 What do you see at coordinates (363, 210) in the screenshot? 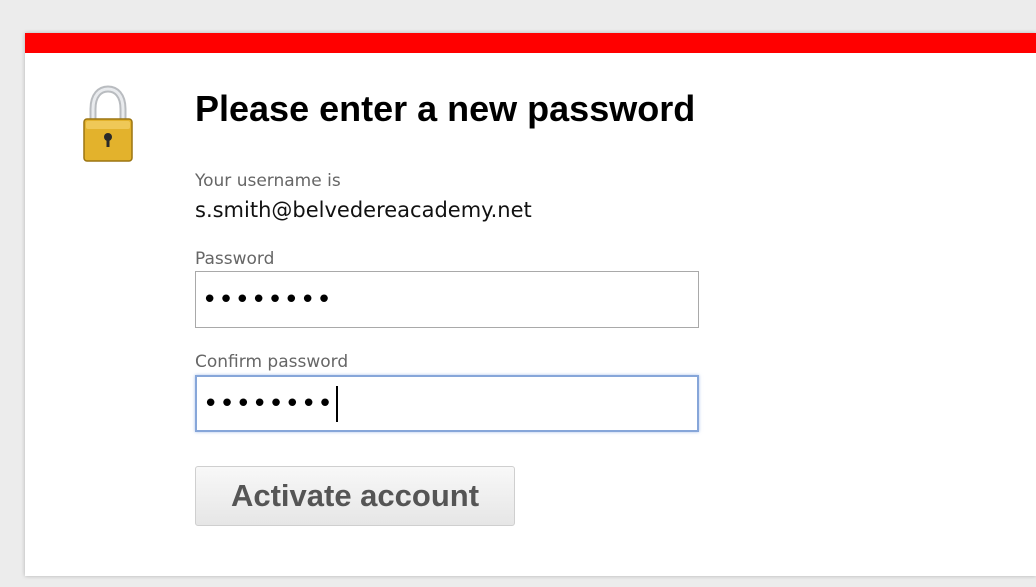
I see `username-value: s.smith@belvedereacademy.net` at bounding box center [363, 210].